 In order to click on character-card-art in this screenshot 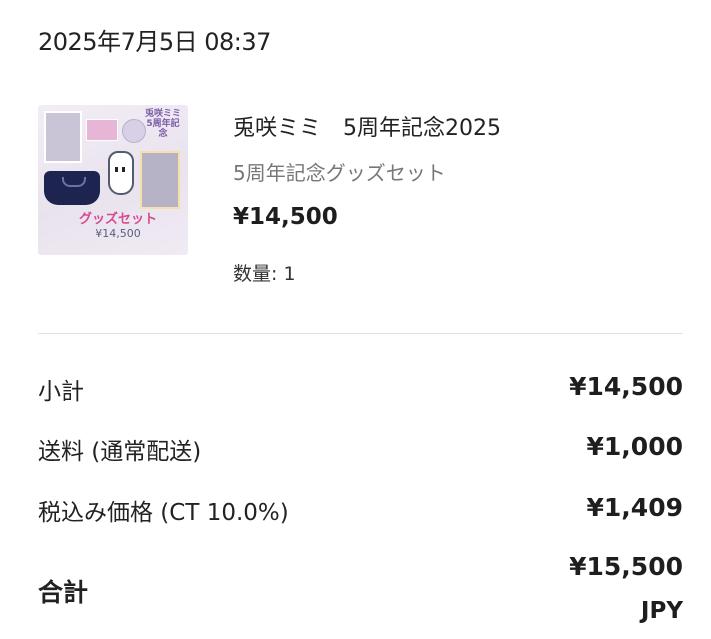, I will do `click(63, 137)`.